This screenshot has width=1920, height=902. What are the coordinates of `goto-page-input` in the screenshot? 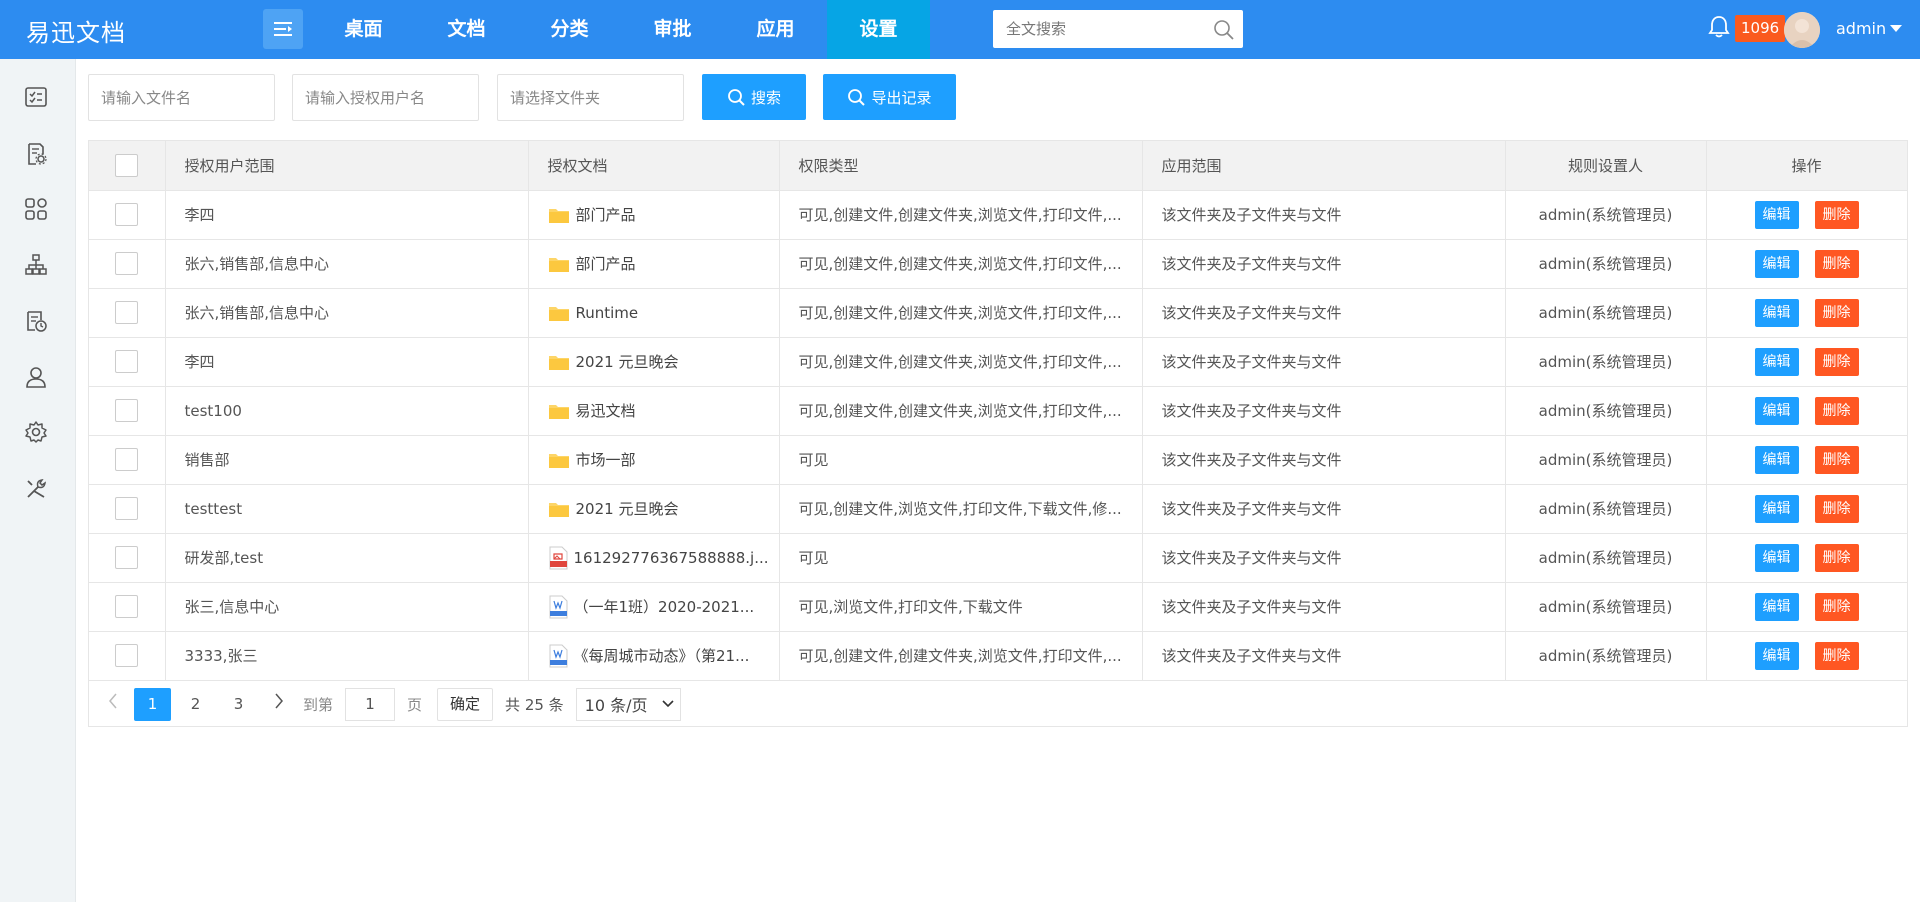 It's located at (370, 704).